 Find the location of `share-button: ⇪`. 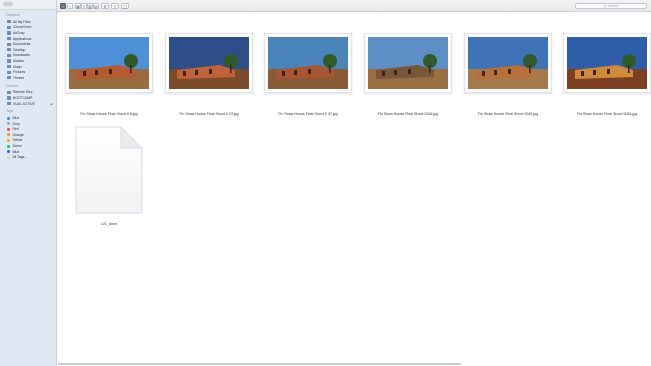

share-button: ⇪ is located at coordinates (115, 6).